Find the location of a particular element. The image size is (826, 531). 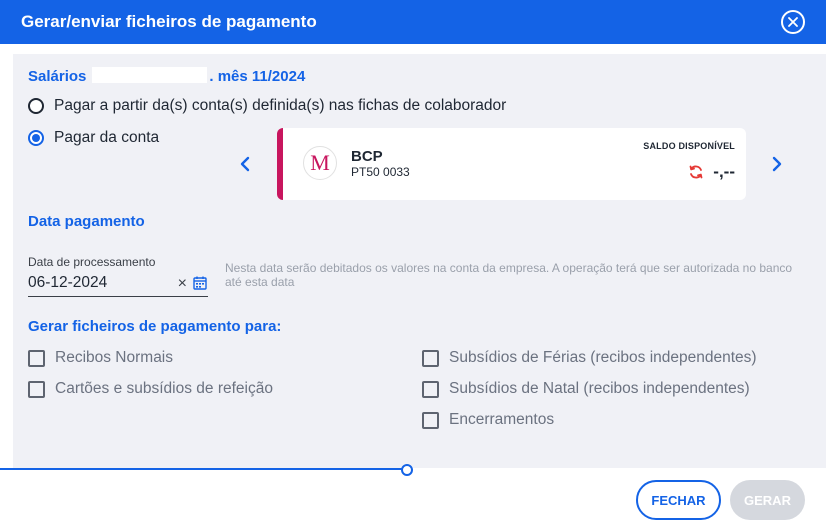

salarios-label: Salários is located at coordinates (57, 76).